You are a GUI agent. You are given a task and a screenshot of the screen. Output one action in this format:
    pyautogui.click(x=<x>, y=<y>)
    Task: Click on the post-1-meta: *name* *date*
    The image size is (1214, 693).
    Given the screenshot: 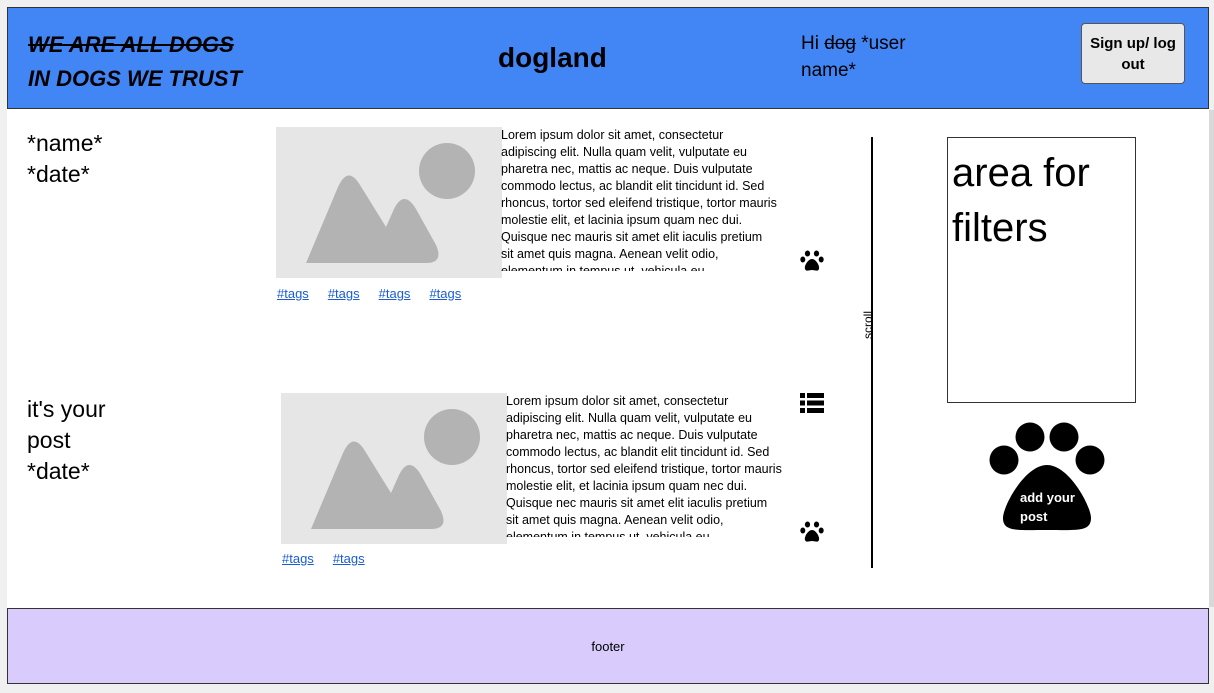 What is the action you would take?
    pyautogui.click(x=64, y=159)
    